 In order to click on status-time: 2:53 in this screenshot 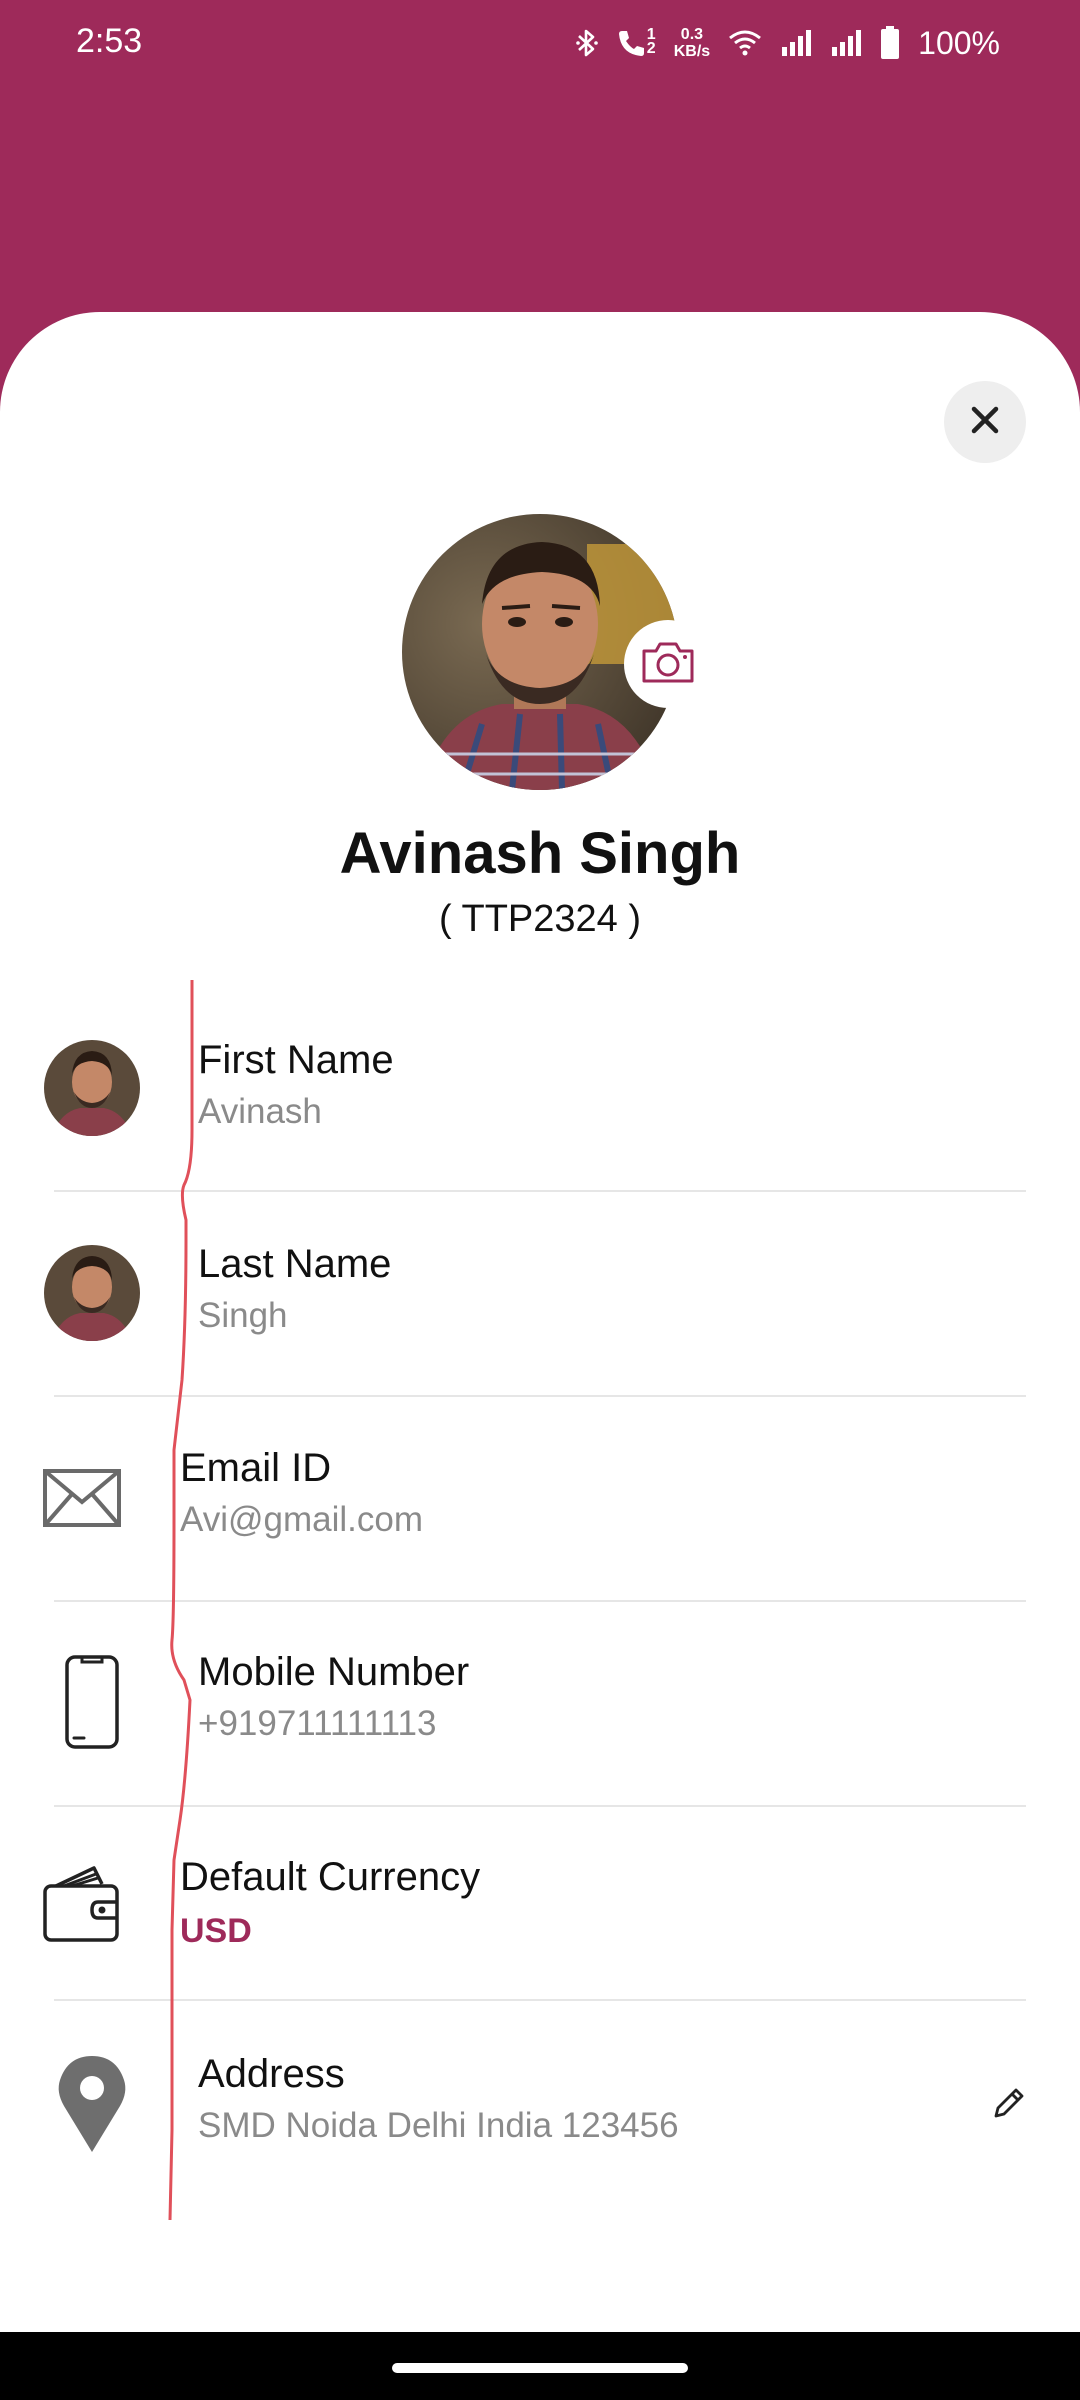, I will do `click(109, 41)`.